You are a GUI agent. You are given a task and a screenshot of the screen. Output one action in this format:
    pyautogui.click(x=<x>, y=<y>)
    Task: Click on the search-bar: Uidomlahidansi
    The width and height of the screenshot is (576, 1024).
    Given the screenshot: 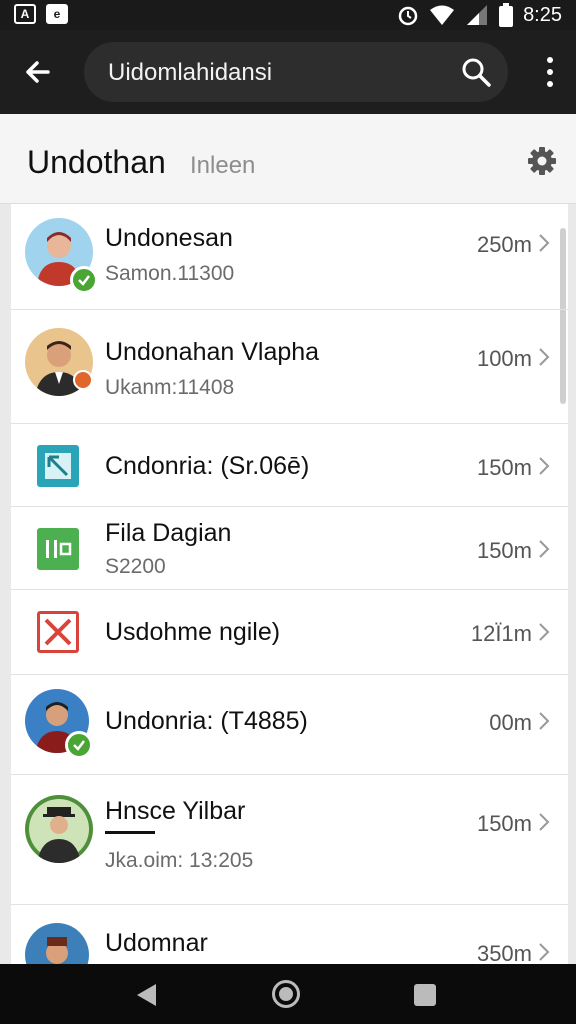 What is the action you would take?
    pyautogui.click(x=296, y=72)
    